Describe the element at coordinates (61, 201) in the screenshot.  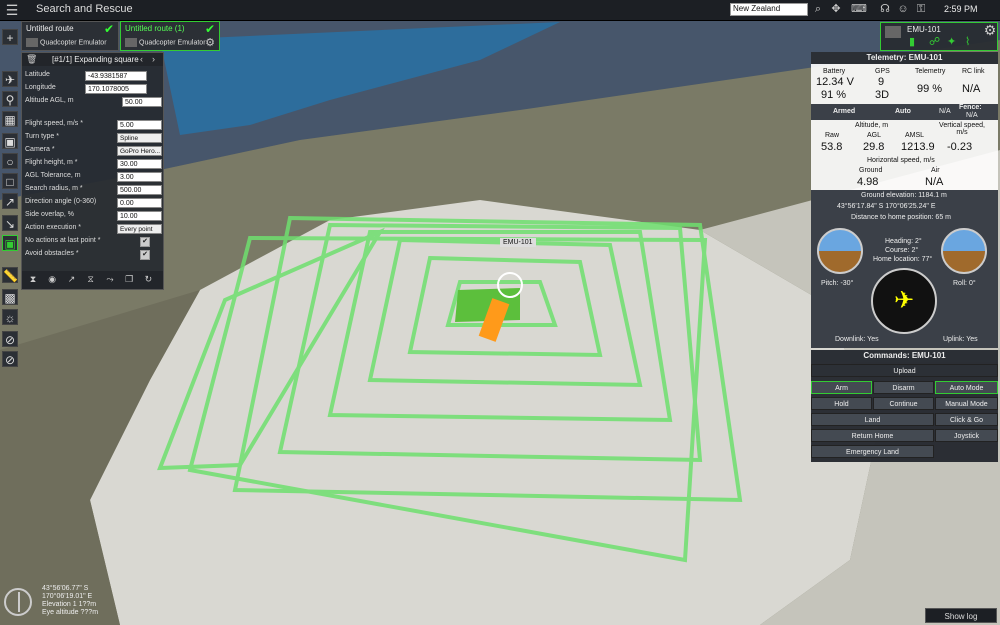
I see `direction-label: Direction angle (0-360)` at that location.